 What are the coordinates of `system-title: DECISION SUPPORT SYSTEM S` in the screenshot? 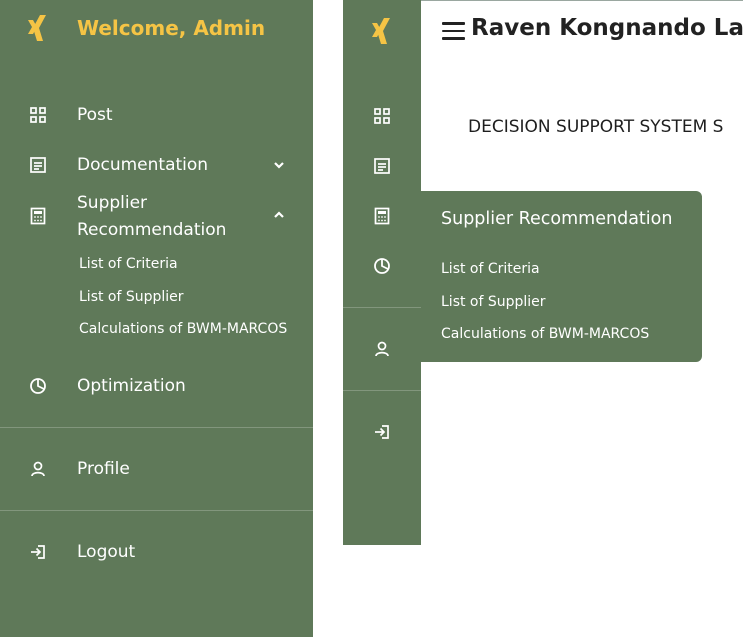 It's located at (596, 127).